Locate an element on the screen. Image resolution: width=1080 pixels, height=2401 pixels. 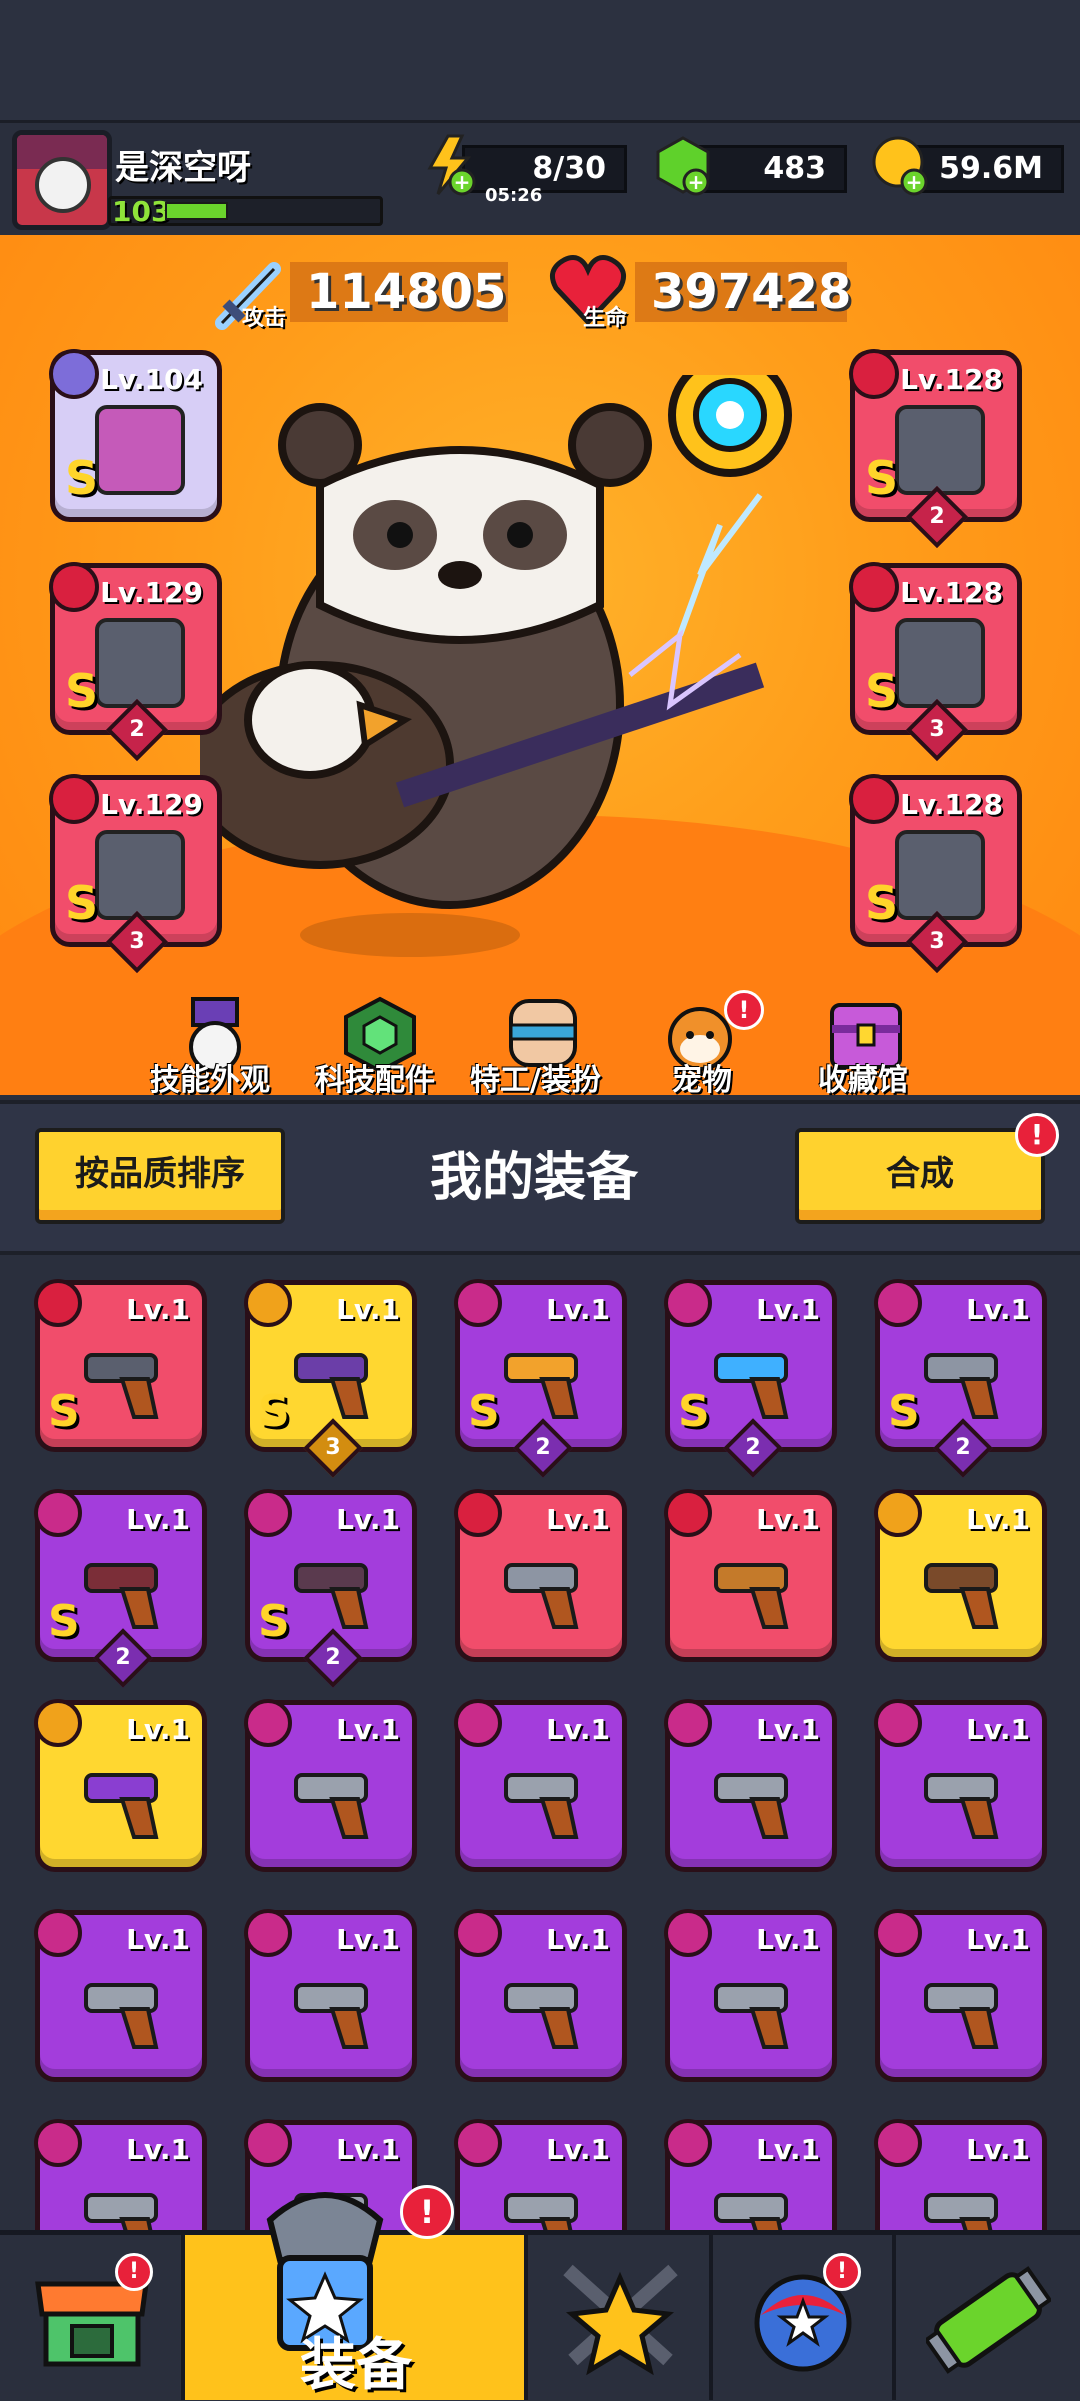
menu-tech-parts: 科技配件 is located at coordinates (375, 1077).